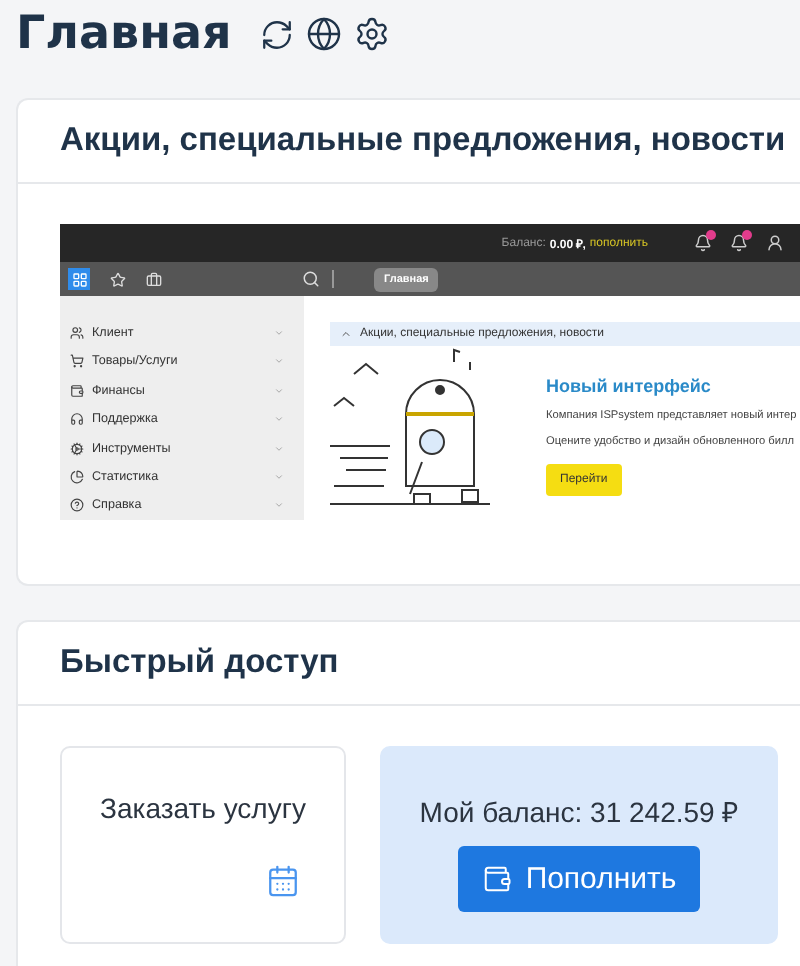 The height and width of the screenshot is (966, 800). Describe the element at coordinates (77, 505) in the screenshot. I see `help-icon` at that location.